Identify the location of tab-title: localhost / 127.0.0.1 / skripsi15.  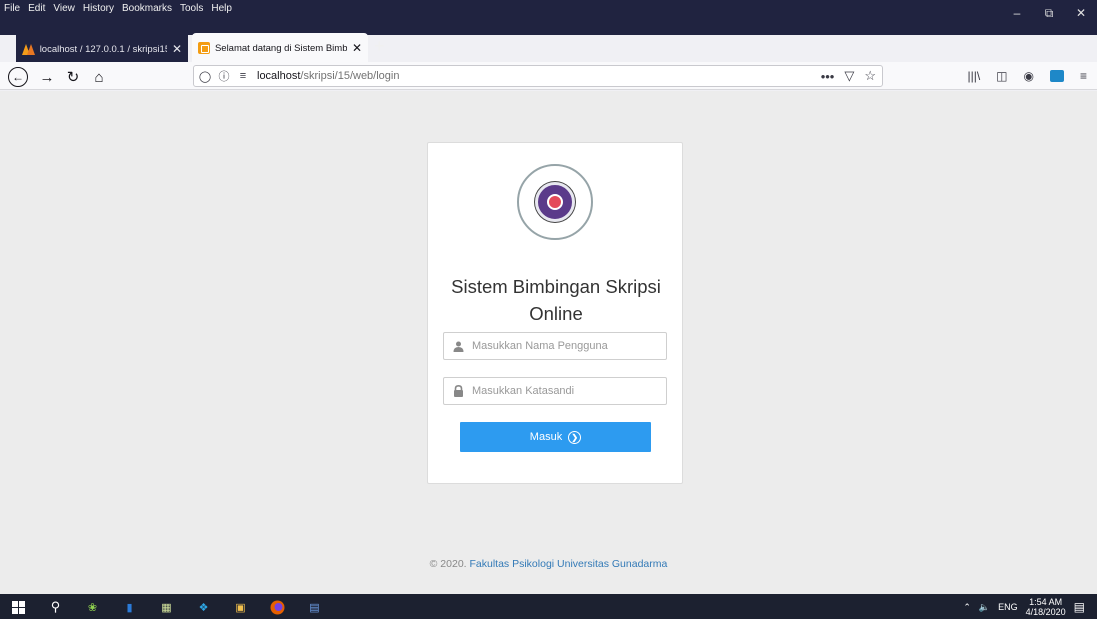
(103, 49).